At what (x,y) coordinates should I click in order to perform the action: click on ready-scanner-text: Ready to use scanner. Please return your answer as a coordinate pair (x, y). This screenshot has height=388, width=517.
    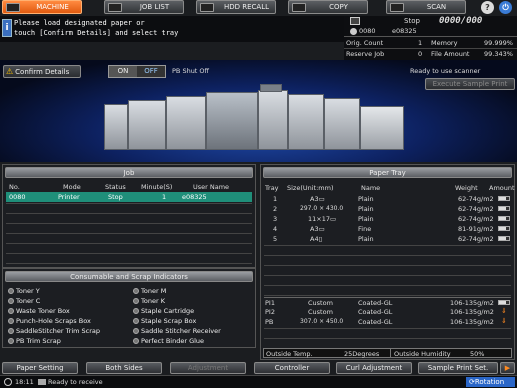
    Looking at the image, I should click on (445, 71).